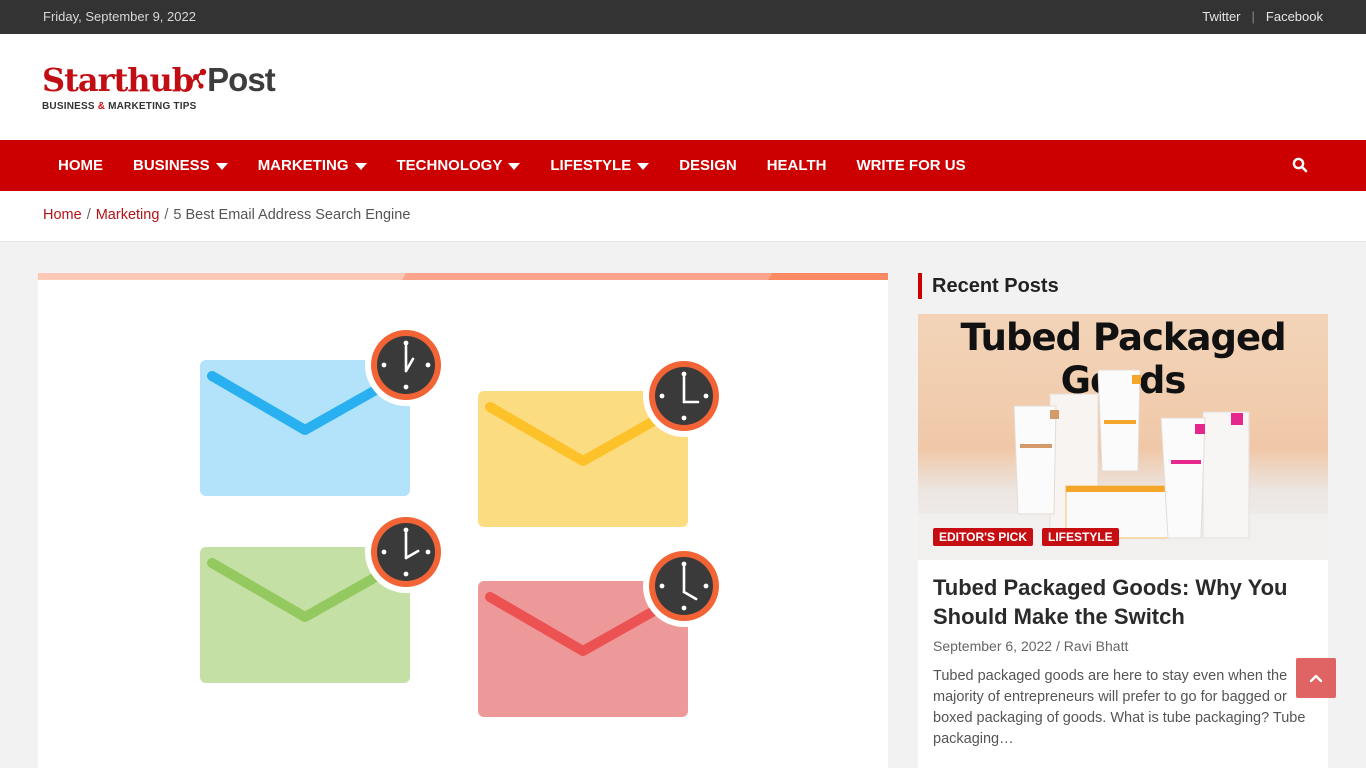 The width and height of the screenshot is (1366, 768). What do you see at coordinates (171, 165) in the screenshot?
I see `nav-item-label: BUSINESS` at bounding box center [171, 165].